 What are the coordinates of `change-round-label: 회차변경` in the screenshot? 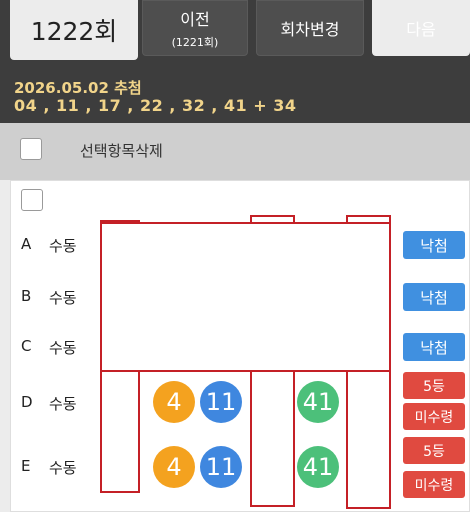 It's located at (310, 29).